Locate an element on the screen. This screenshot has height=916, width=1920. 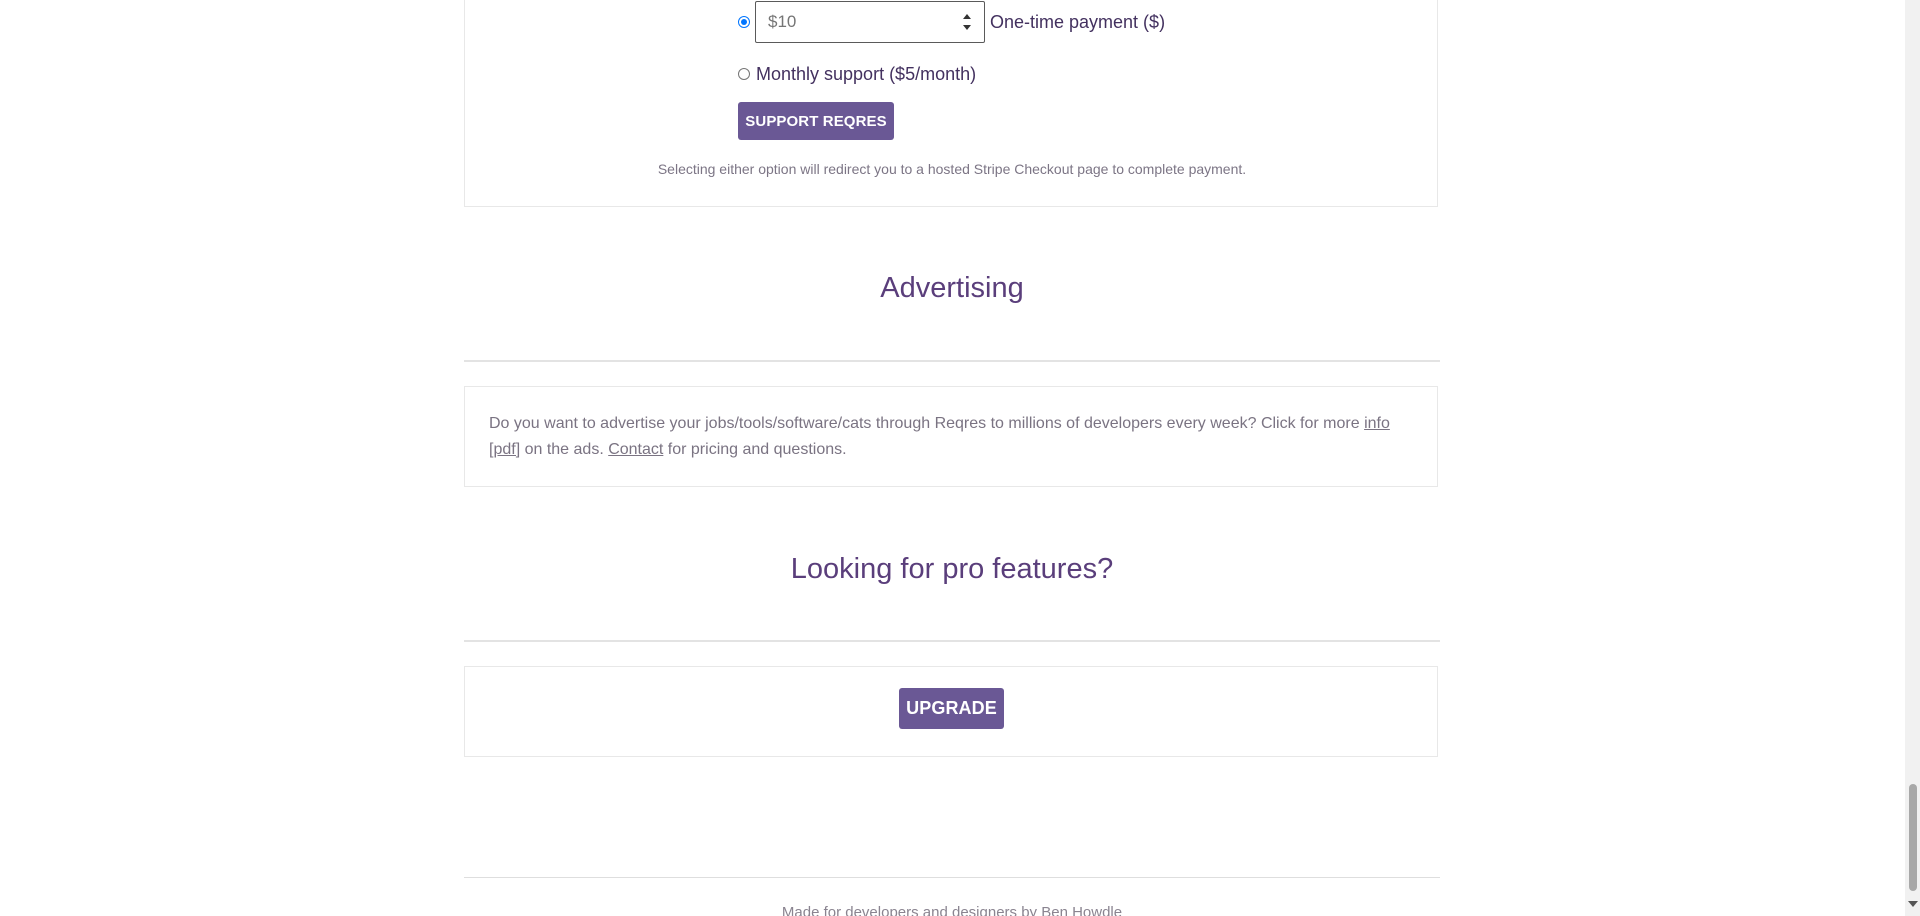
scrollbar-thumb is located at coordinates (1913, 837).